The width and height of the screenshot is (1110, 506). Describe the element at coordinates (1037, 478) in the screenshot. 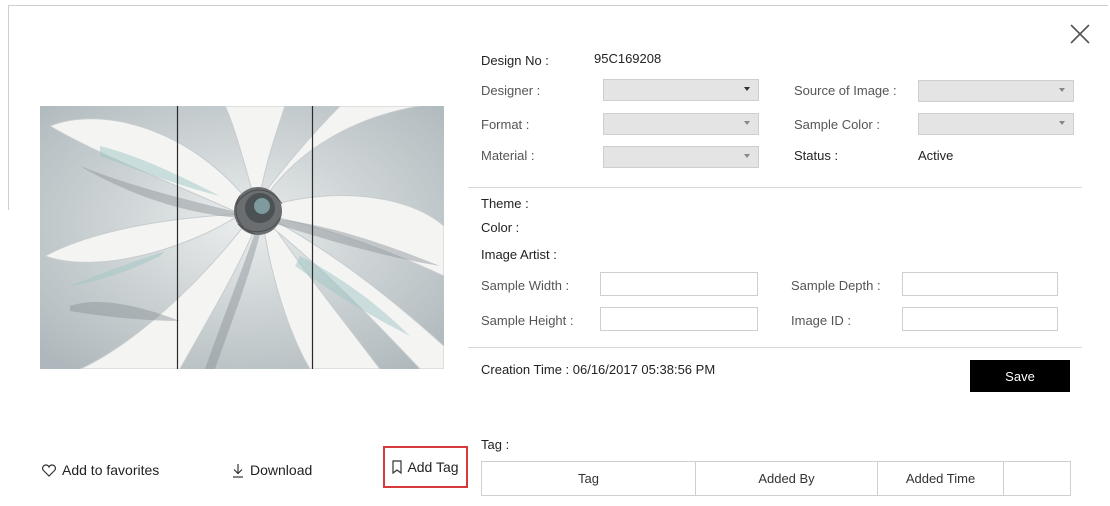

I see `column-header-actions` at that location.